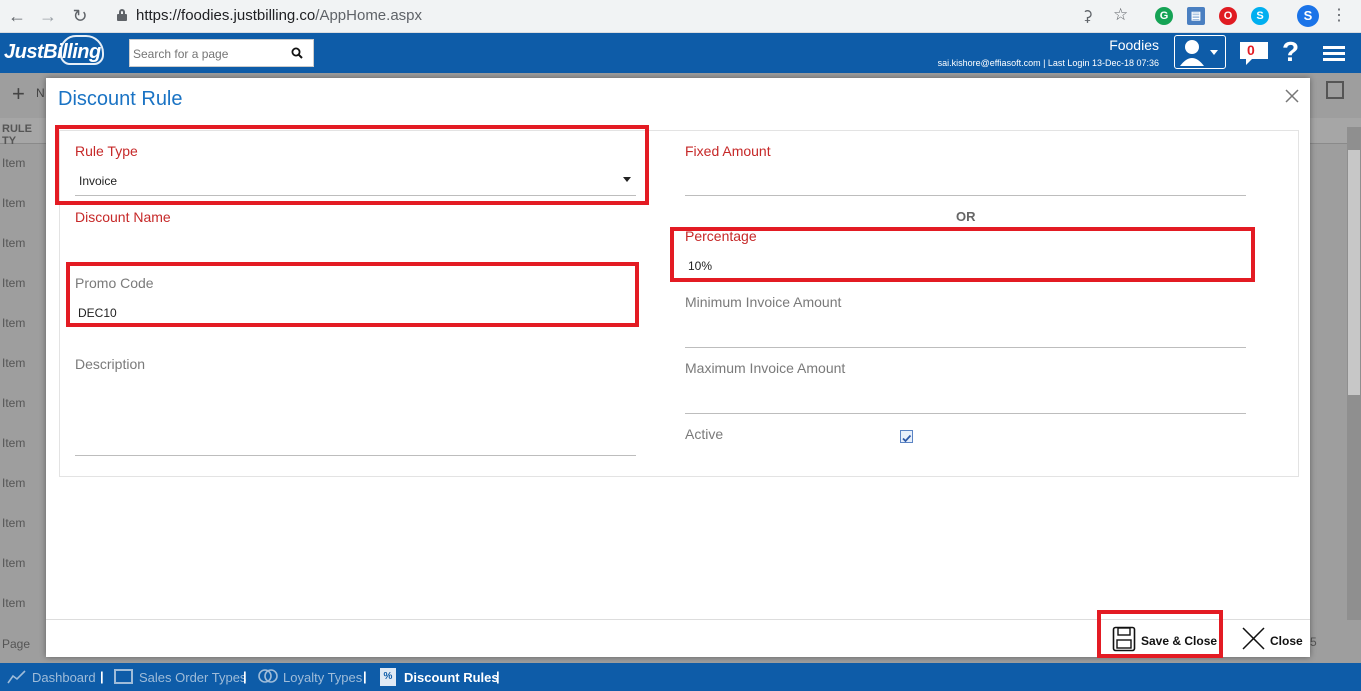 The image size is (1361, 691). What do you see at coordinates (963, 400) in the screenshot?
I see `max-invoice-input` at bounding box center [963, 400].